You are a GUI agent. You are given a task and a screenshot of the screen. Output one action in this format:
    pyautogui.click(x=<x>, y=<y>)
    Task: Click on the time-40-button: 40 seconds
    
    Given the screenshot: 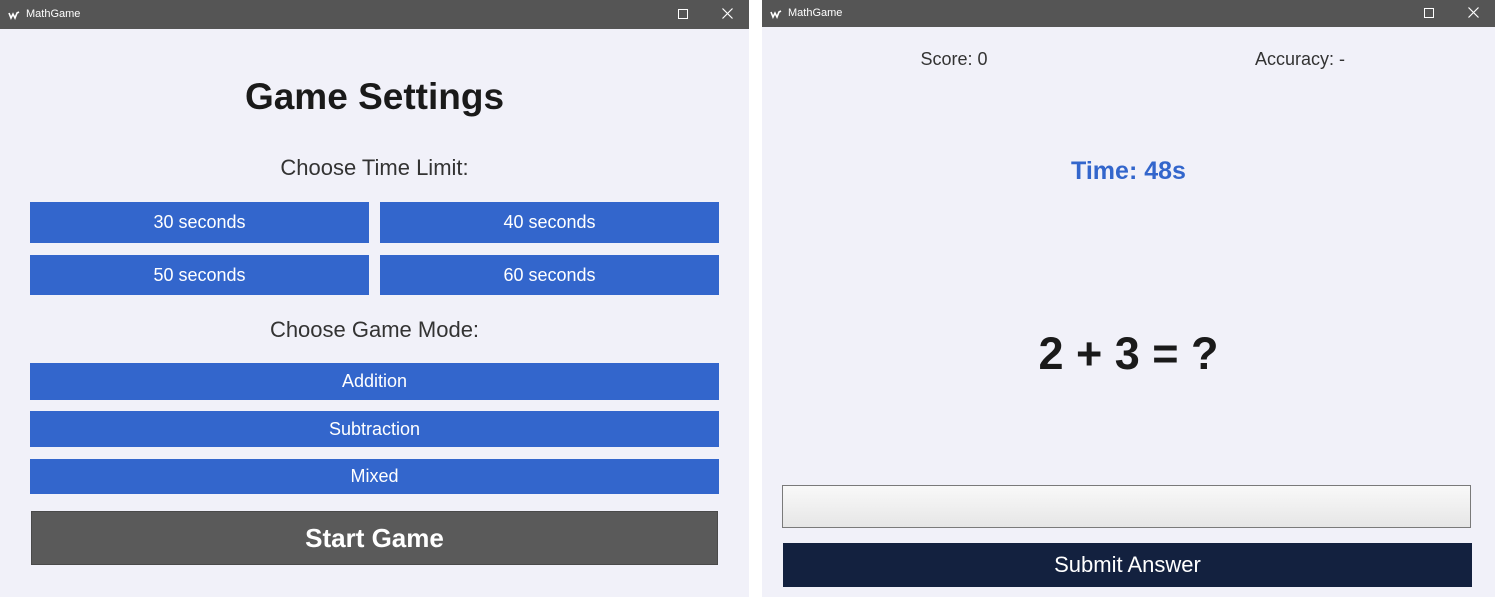 What is the action you would take?
    pyautogui.click(x=549, y=222)
    